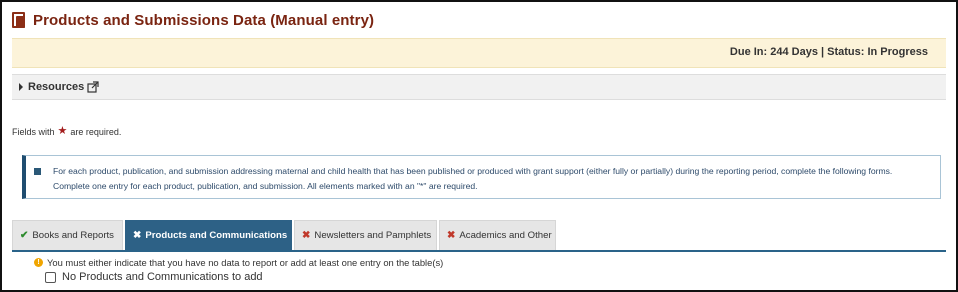 The image size is (958, 292). What do you see at coordinates (96, 131) in the screenshot?
I see `required-note-suffix: are required.` at bounding box center [96, 131].